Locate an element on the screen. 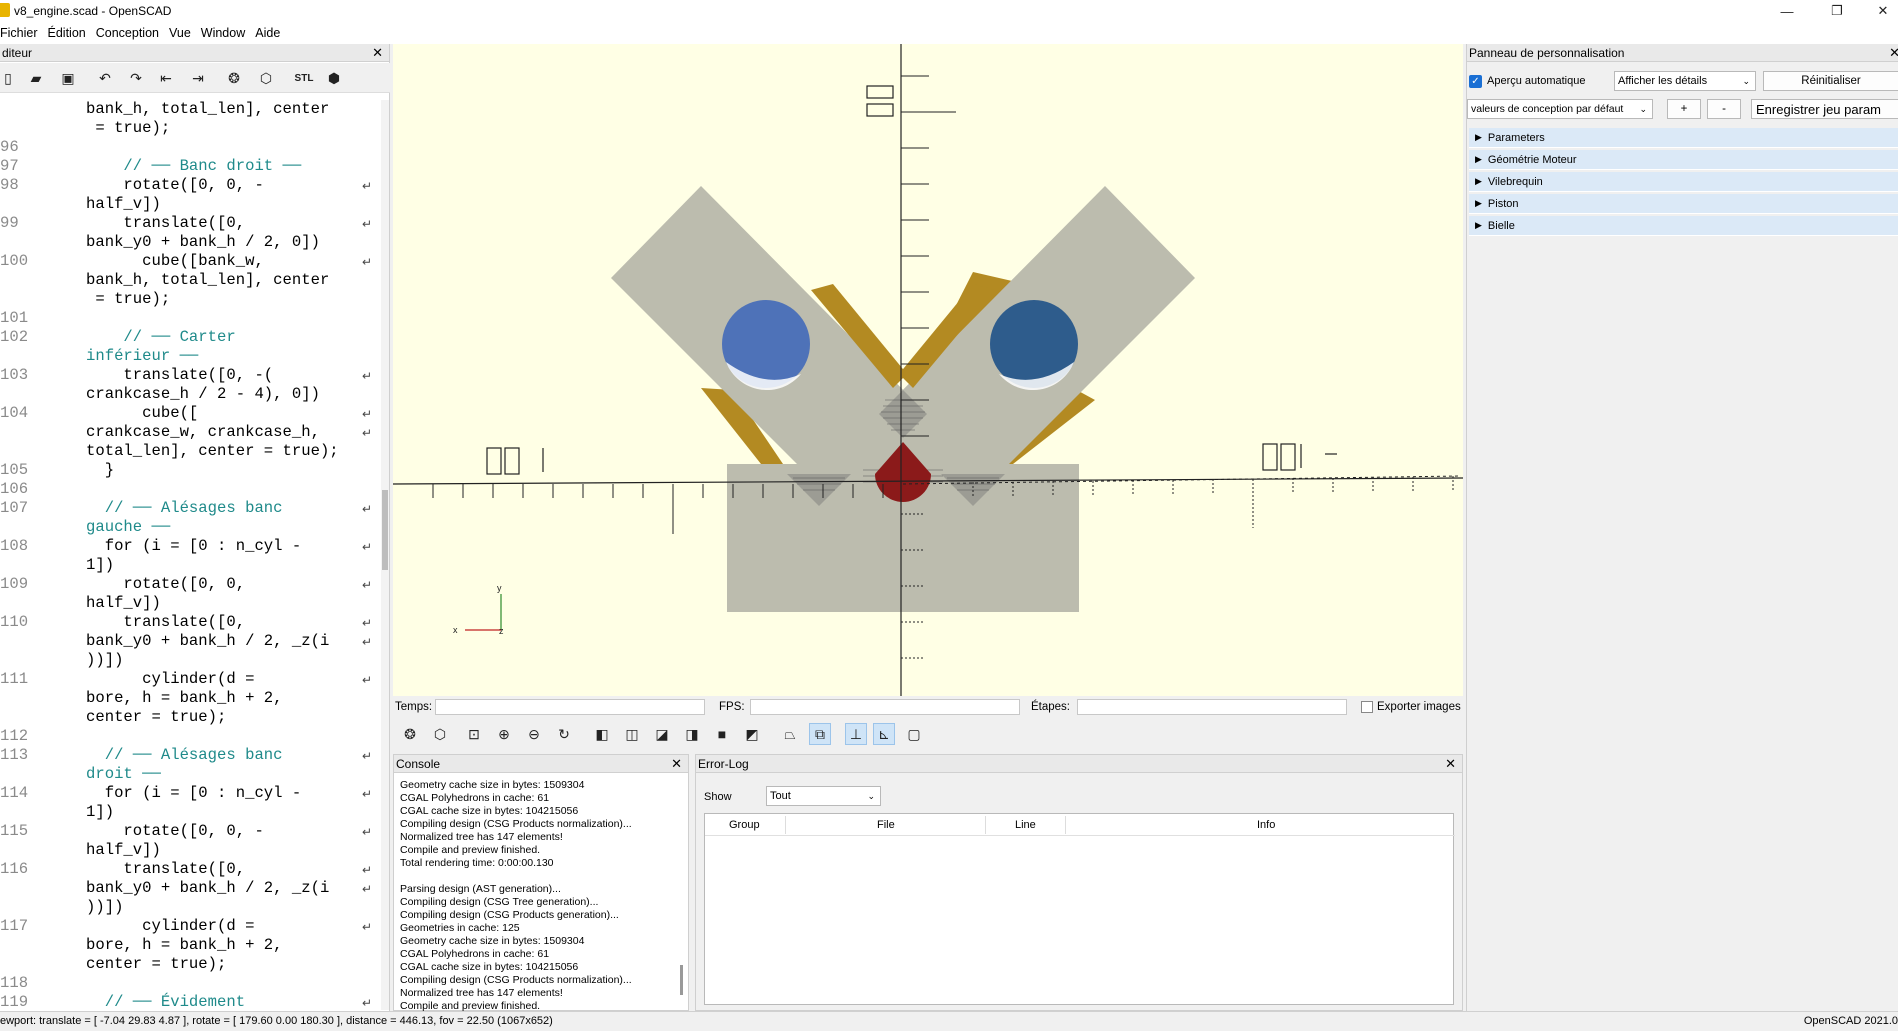  console-scrollbar is located at coordinates (681, 980).